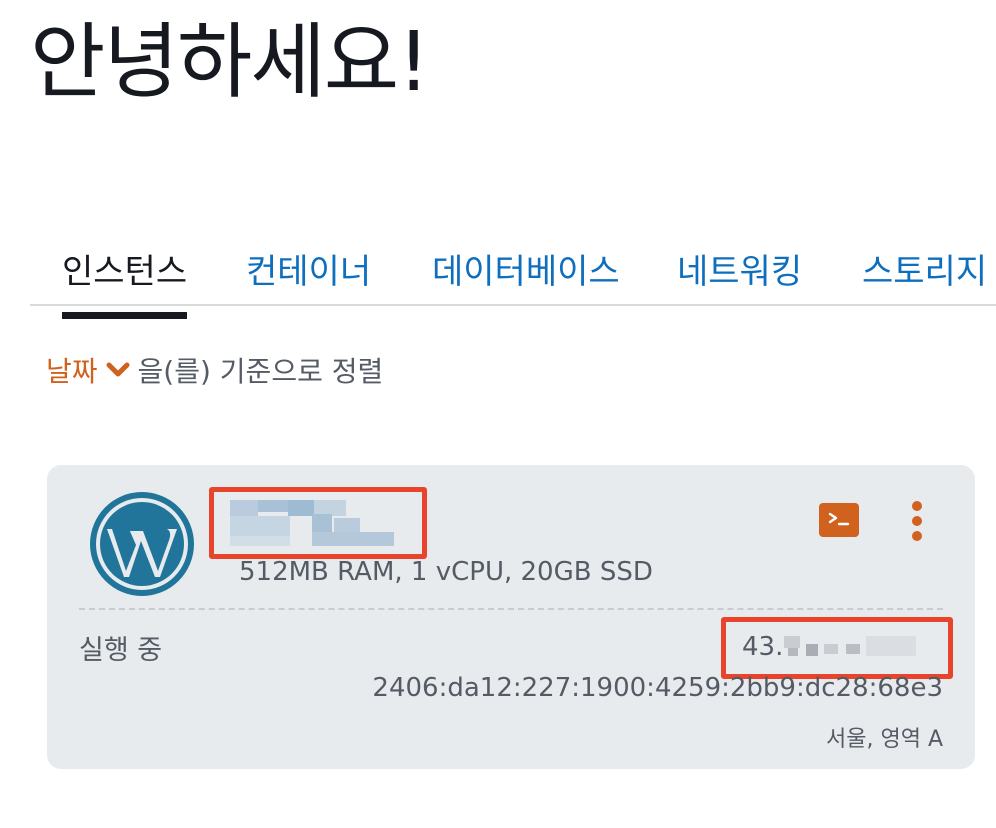 The image size is (996, 828). I want to click on tab-networking: 네트워킹, so click(739, 268).